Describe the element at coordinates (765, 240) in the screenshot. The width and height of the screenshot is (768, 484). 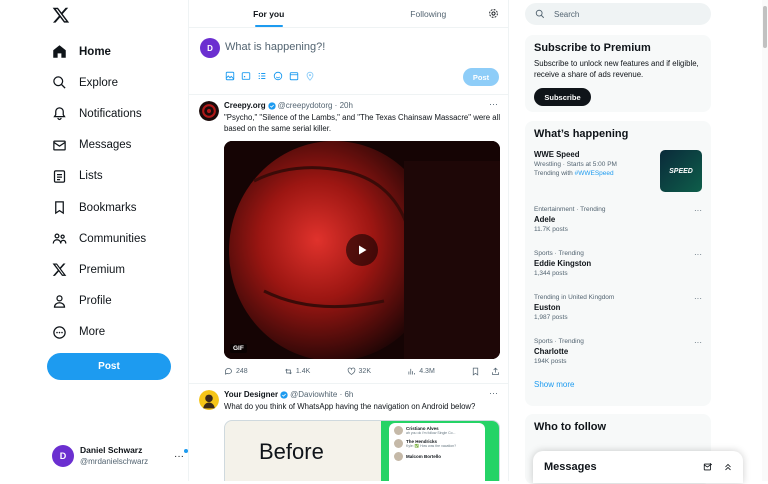
I see `scrollbar` at that location.